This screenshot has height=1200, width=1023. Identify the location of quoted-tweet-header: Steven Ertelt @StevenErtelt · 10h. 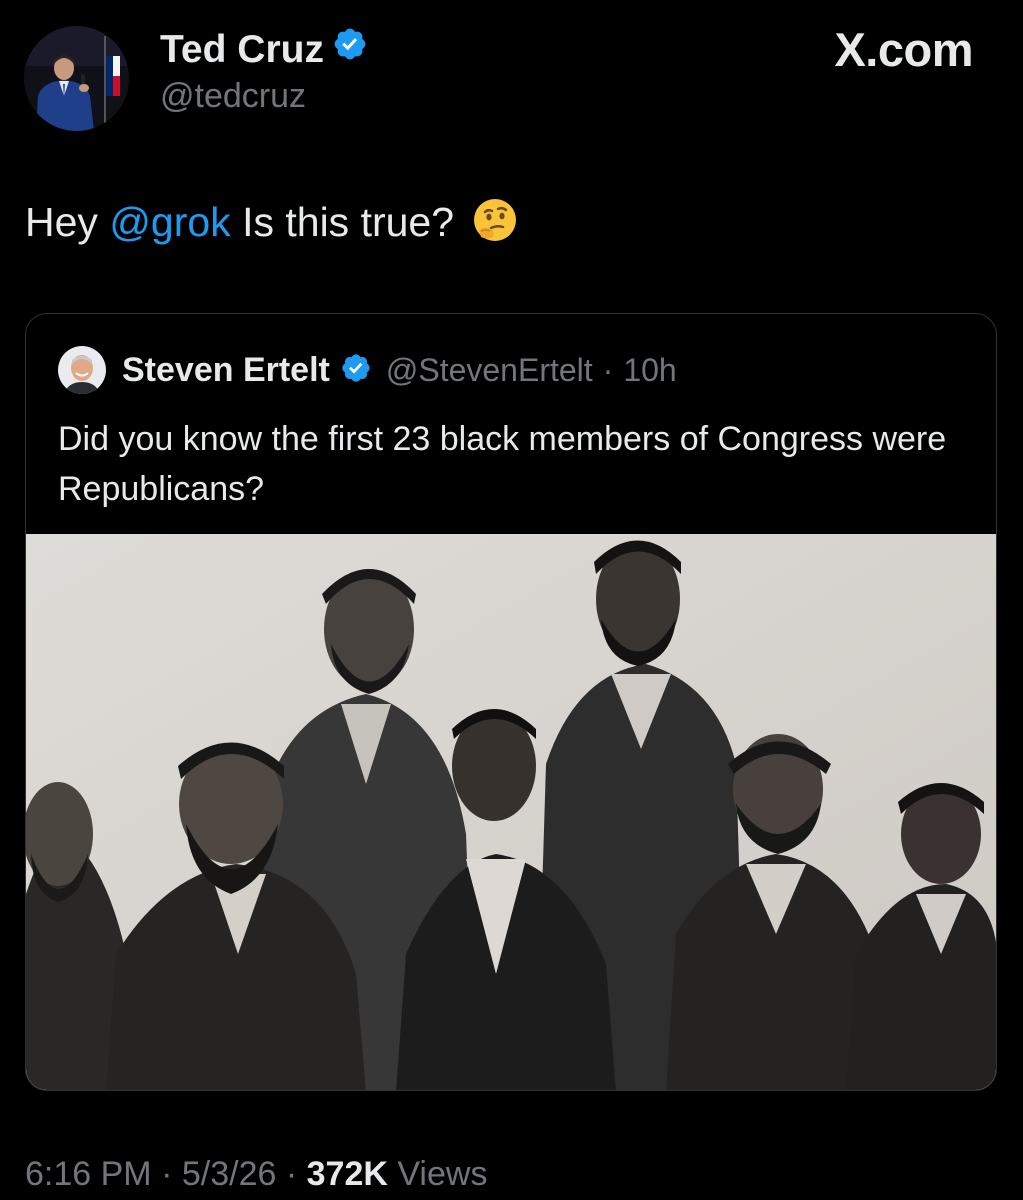
(367, 370).